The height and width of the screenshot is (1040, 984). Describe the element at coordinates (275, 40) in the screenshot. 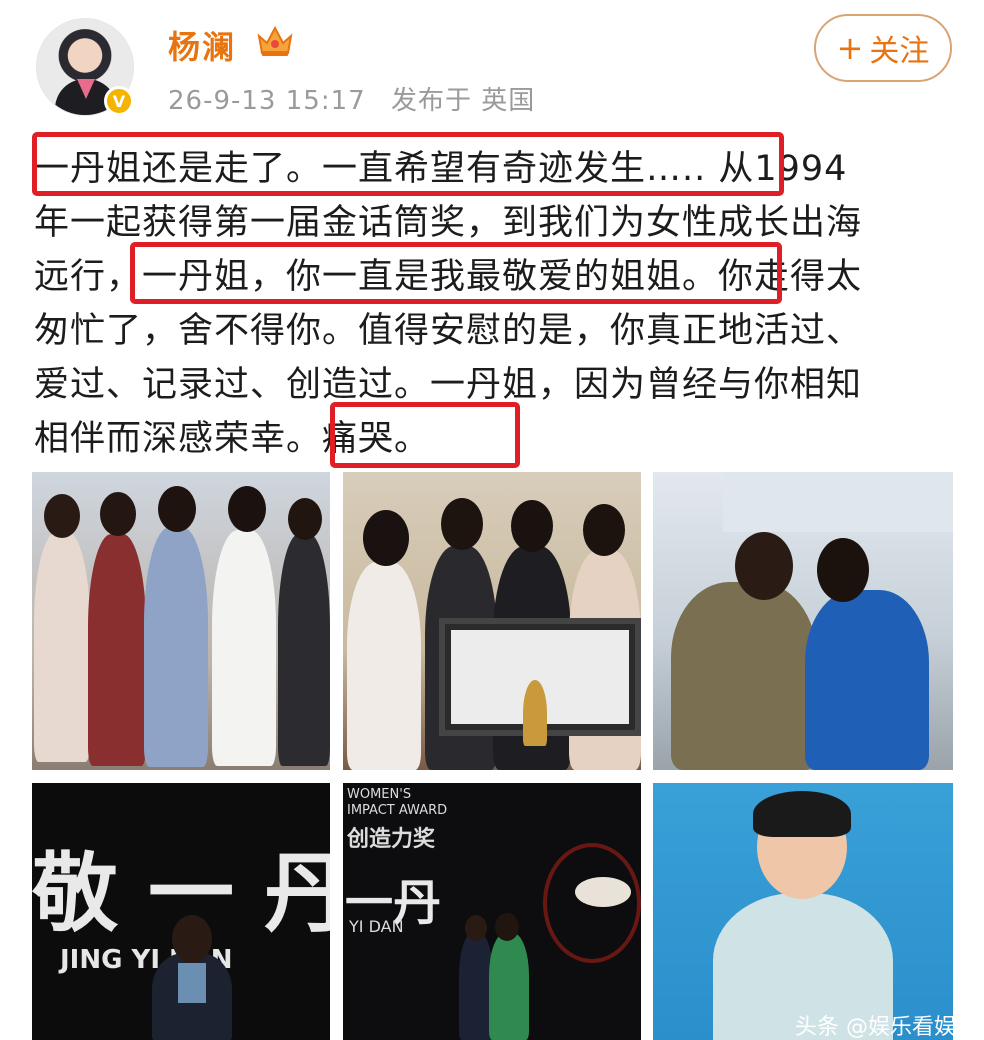

I see `crown-icon` at that location.